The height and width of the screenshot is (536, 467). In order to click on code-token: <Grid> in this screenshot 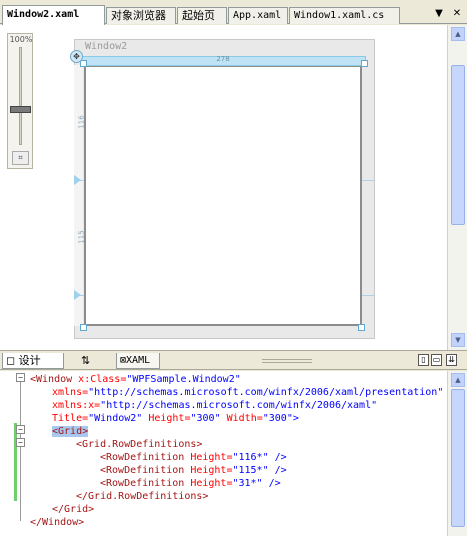, I will do `click(70, 431)`.